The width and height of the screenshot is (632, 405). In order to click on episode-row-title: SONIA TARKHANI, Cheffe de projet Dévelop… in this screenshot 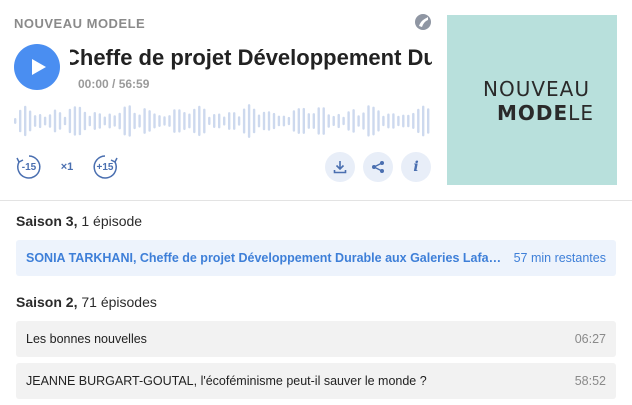, I will do `click(265, 258)`.